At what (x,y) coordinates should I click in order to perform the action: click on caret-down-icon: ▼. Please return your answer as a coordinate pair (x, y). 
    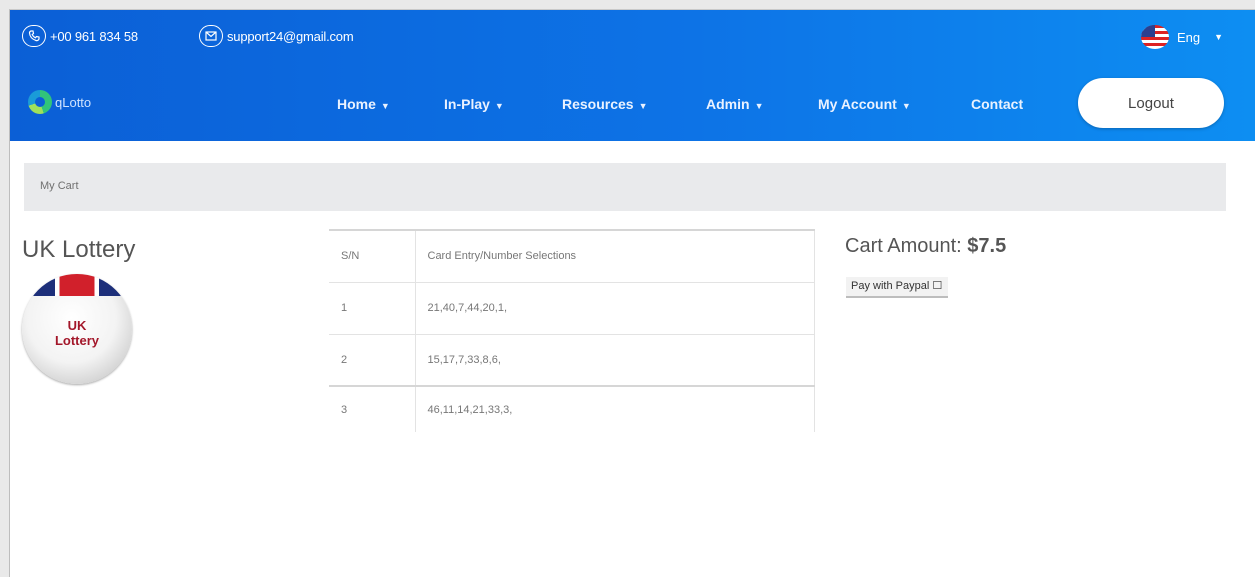
    Looking at the image, I should click on (1218, 37).